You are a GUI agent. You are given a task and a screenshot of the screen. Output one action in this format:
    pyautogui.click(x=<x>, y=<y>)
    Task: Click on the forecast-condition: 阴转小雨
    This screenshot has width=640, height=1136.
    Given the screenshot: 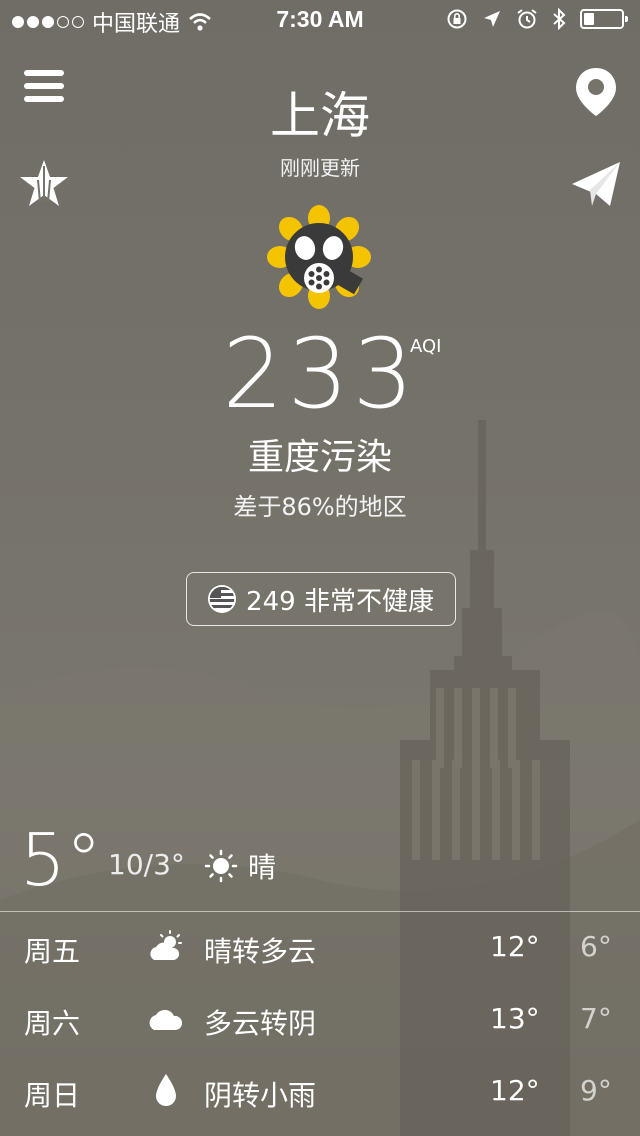 What is the action you would take?
    pyautogui.click(x=260, y=1095)
    